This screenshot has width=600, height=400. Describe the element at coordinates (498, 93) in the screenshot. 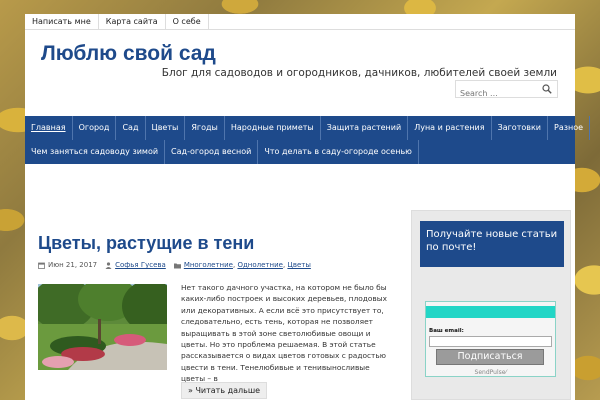

I see `search-input` at that location.